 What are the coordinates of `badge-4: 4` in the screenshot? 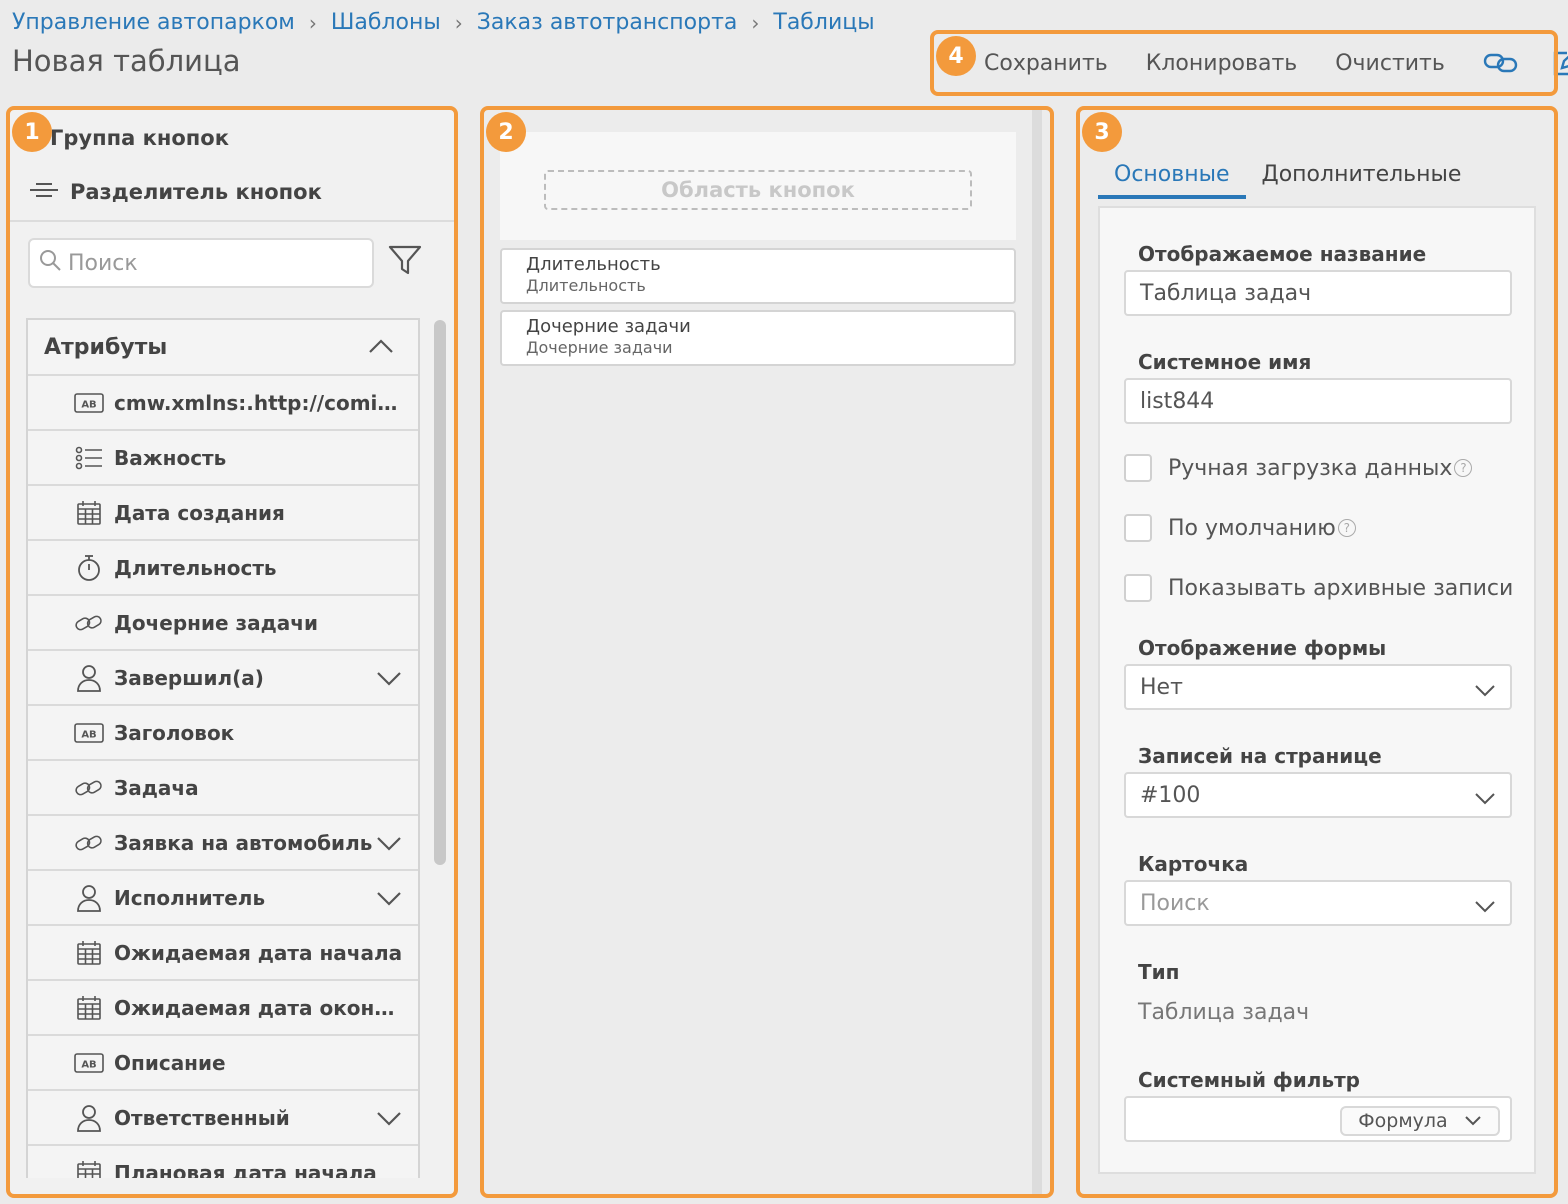 It's located at (956, 56).